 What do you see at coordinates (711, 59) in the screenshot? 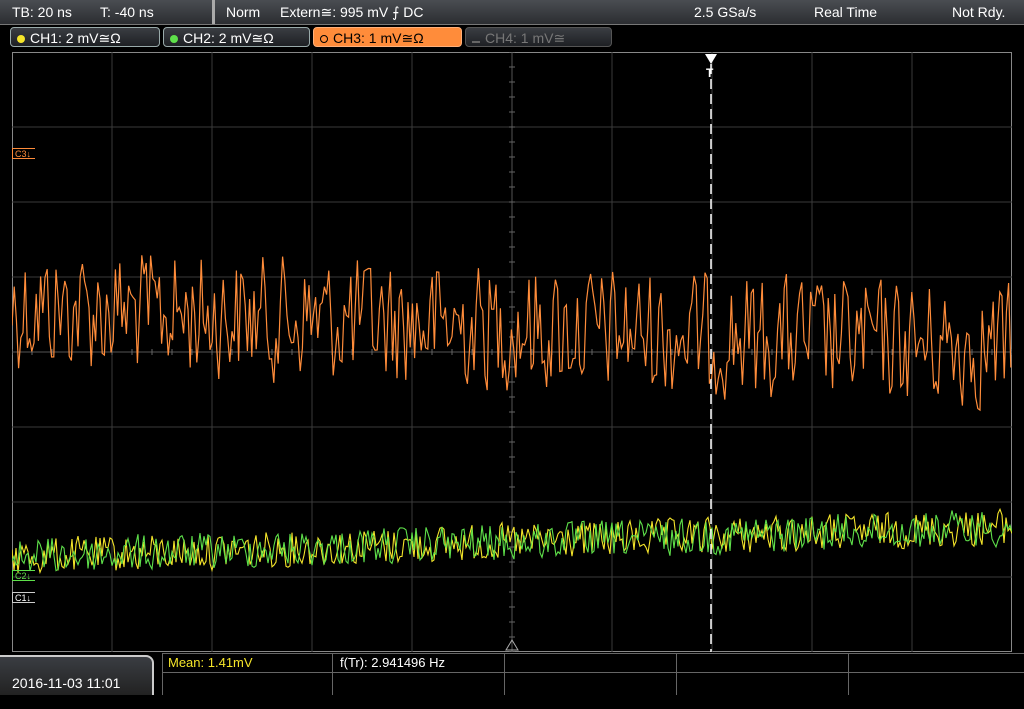
I see `trigger-arrow-icon` at bounding box center [711, 59].